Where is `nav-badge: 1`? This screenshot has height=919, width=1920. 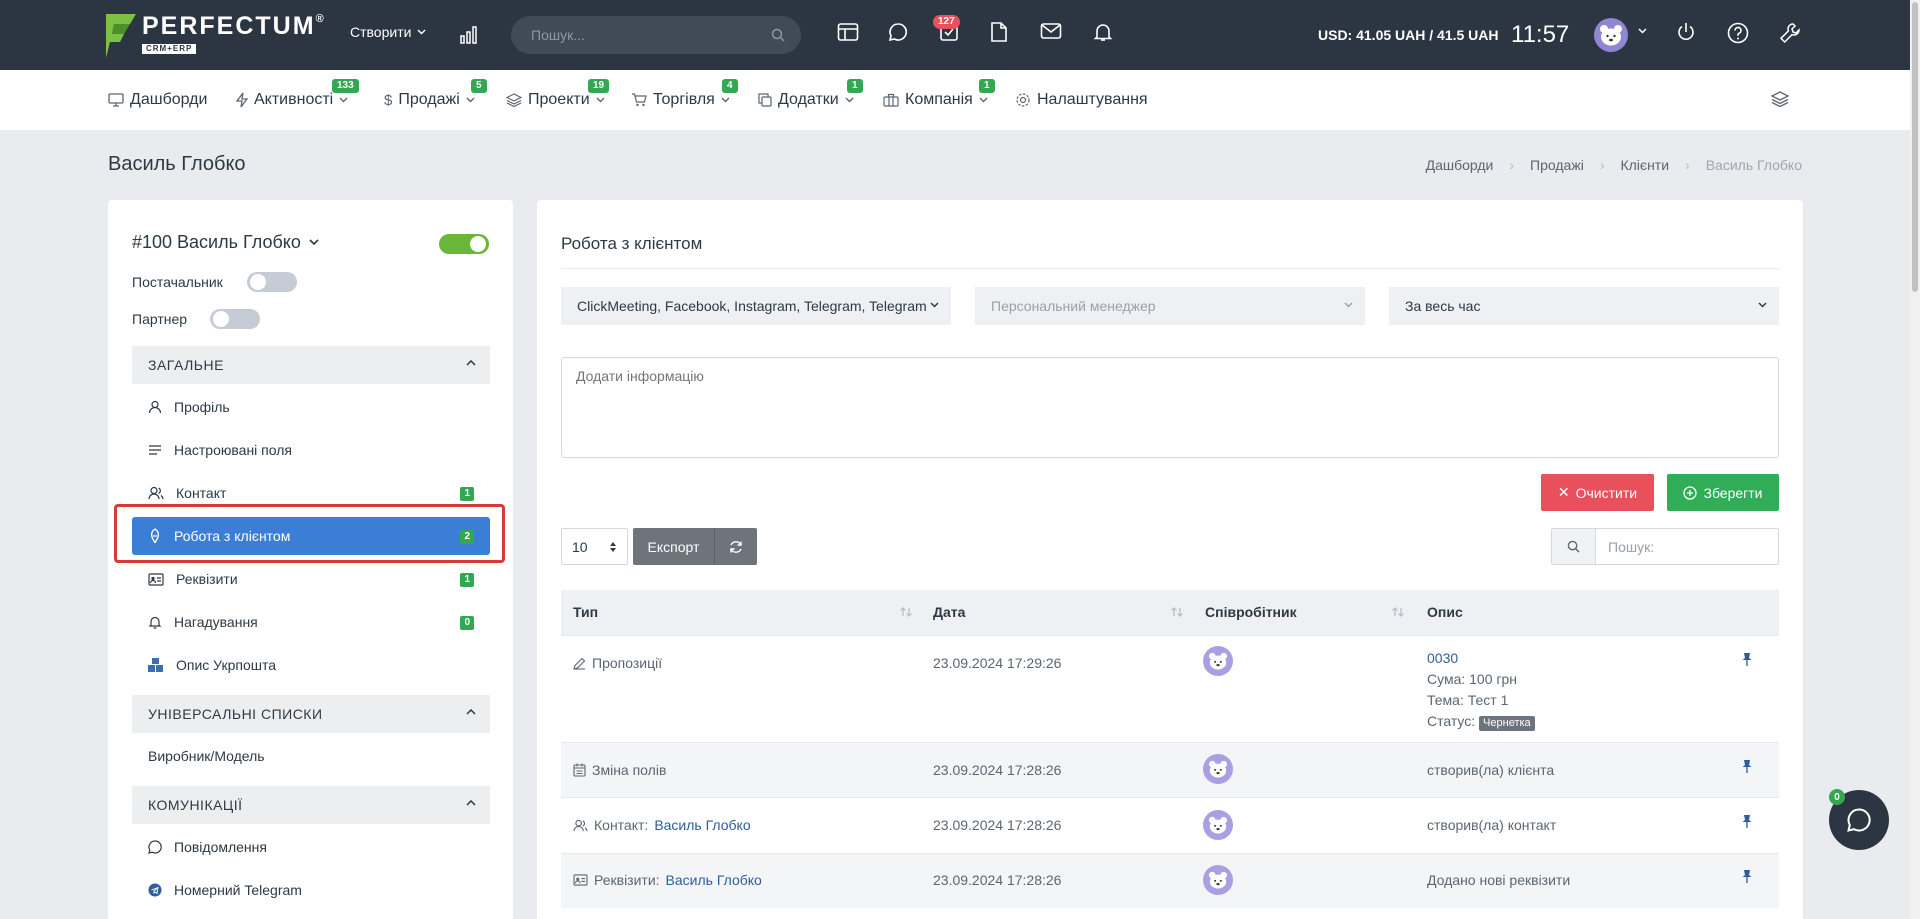 nav-badge: 1 is located at coordinates (987, 86).